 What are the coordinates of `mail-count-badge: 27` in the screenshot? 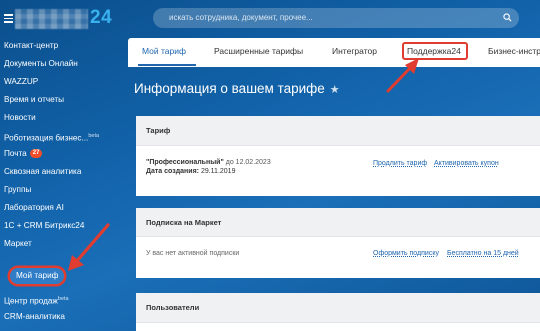 It's located at (36, 154).